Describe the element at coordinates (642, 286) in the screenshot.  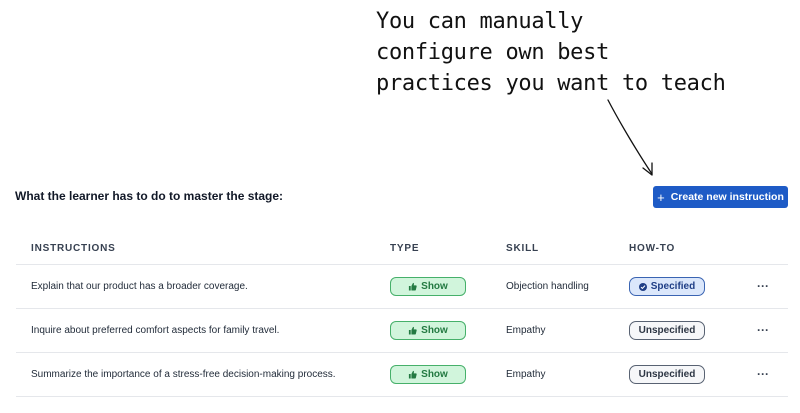
I see `check-circle-icon` at that location.